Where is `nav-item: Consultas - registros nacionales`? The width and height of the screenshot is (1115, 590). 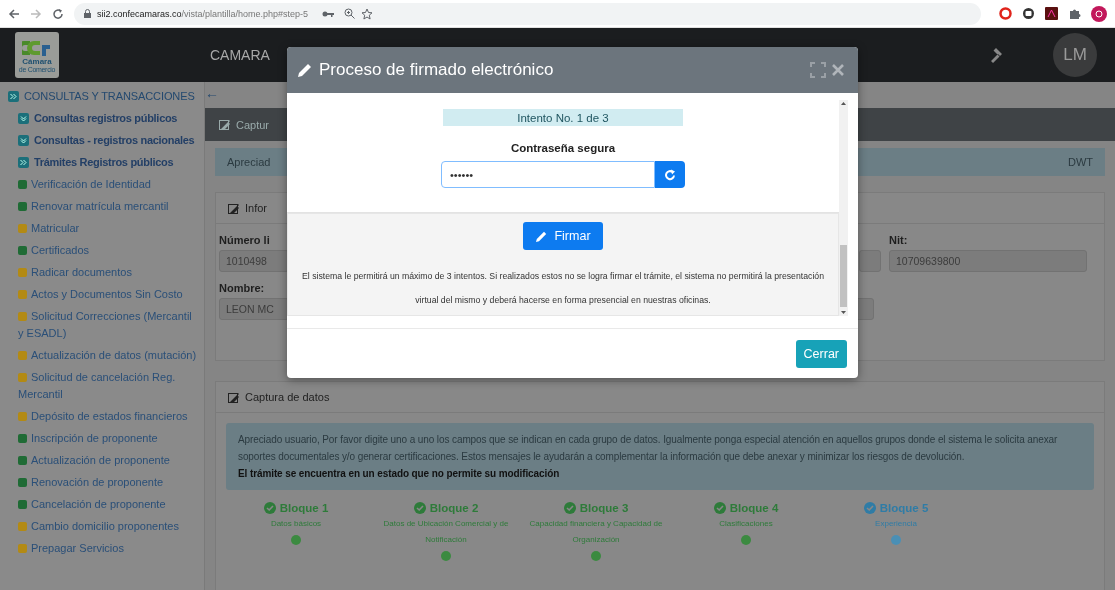 nav-item: Consultas - registros nacionales is located at coordinates (106, 140).